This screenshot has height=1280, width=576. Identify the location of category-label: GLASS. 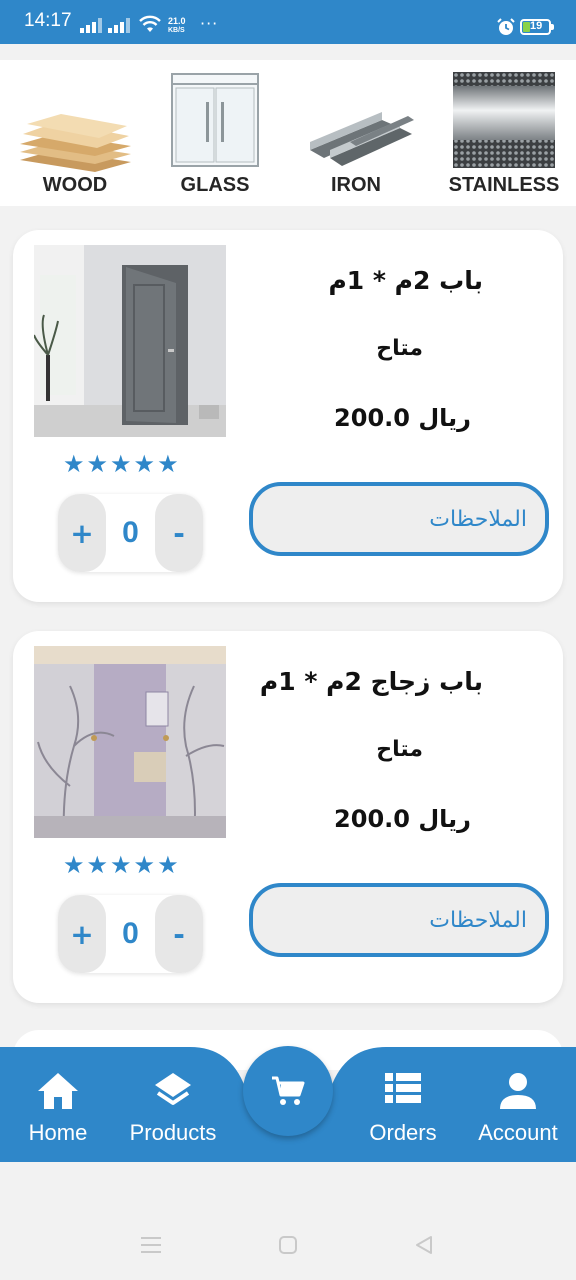
(215, 185).